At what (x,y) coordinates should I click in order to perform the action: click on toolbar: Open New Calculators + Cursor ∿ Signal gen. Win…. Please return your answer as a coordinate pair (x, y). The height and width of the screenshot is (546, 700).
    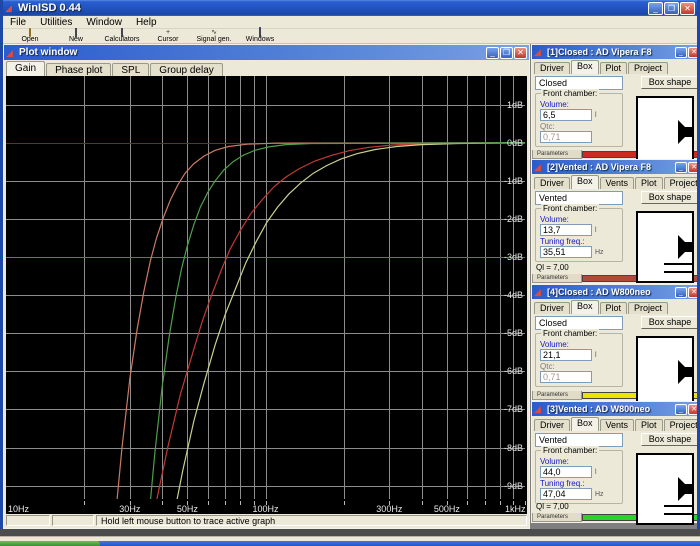
    Looking at the image, I should click on (350, 35).